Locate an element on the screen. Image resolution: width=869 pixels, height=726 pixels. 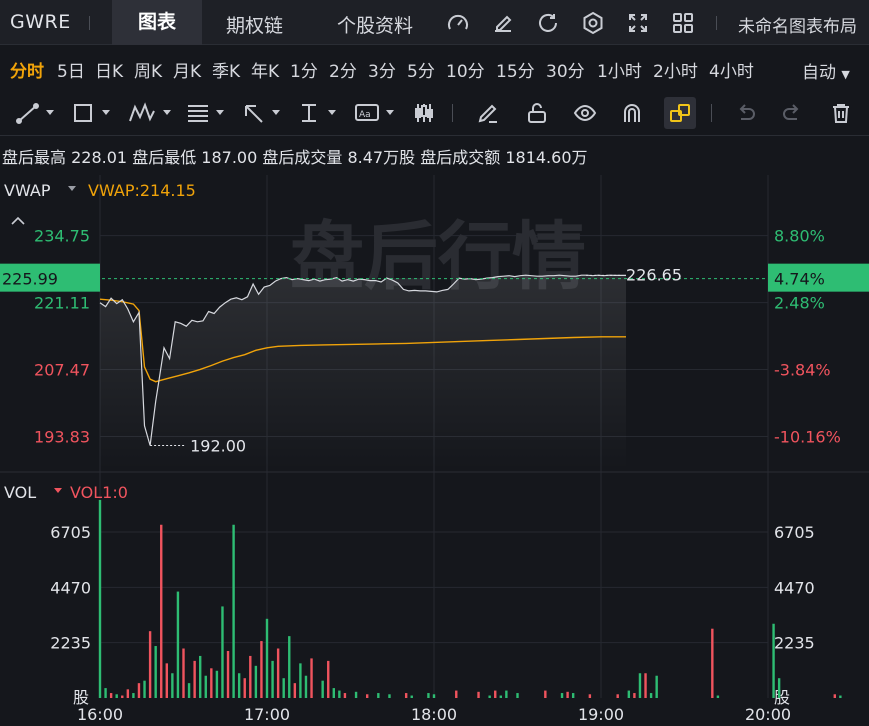
speedometer-icon is located at coordinates (458, 23).